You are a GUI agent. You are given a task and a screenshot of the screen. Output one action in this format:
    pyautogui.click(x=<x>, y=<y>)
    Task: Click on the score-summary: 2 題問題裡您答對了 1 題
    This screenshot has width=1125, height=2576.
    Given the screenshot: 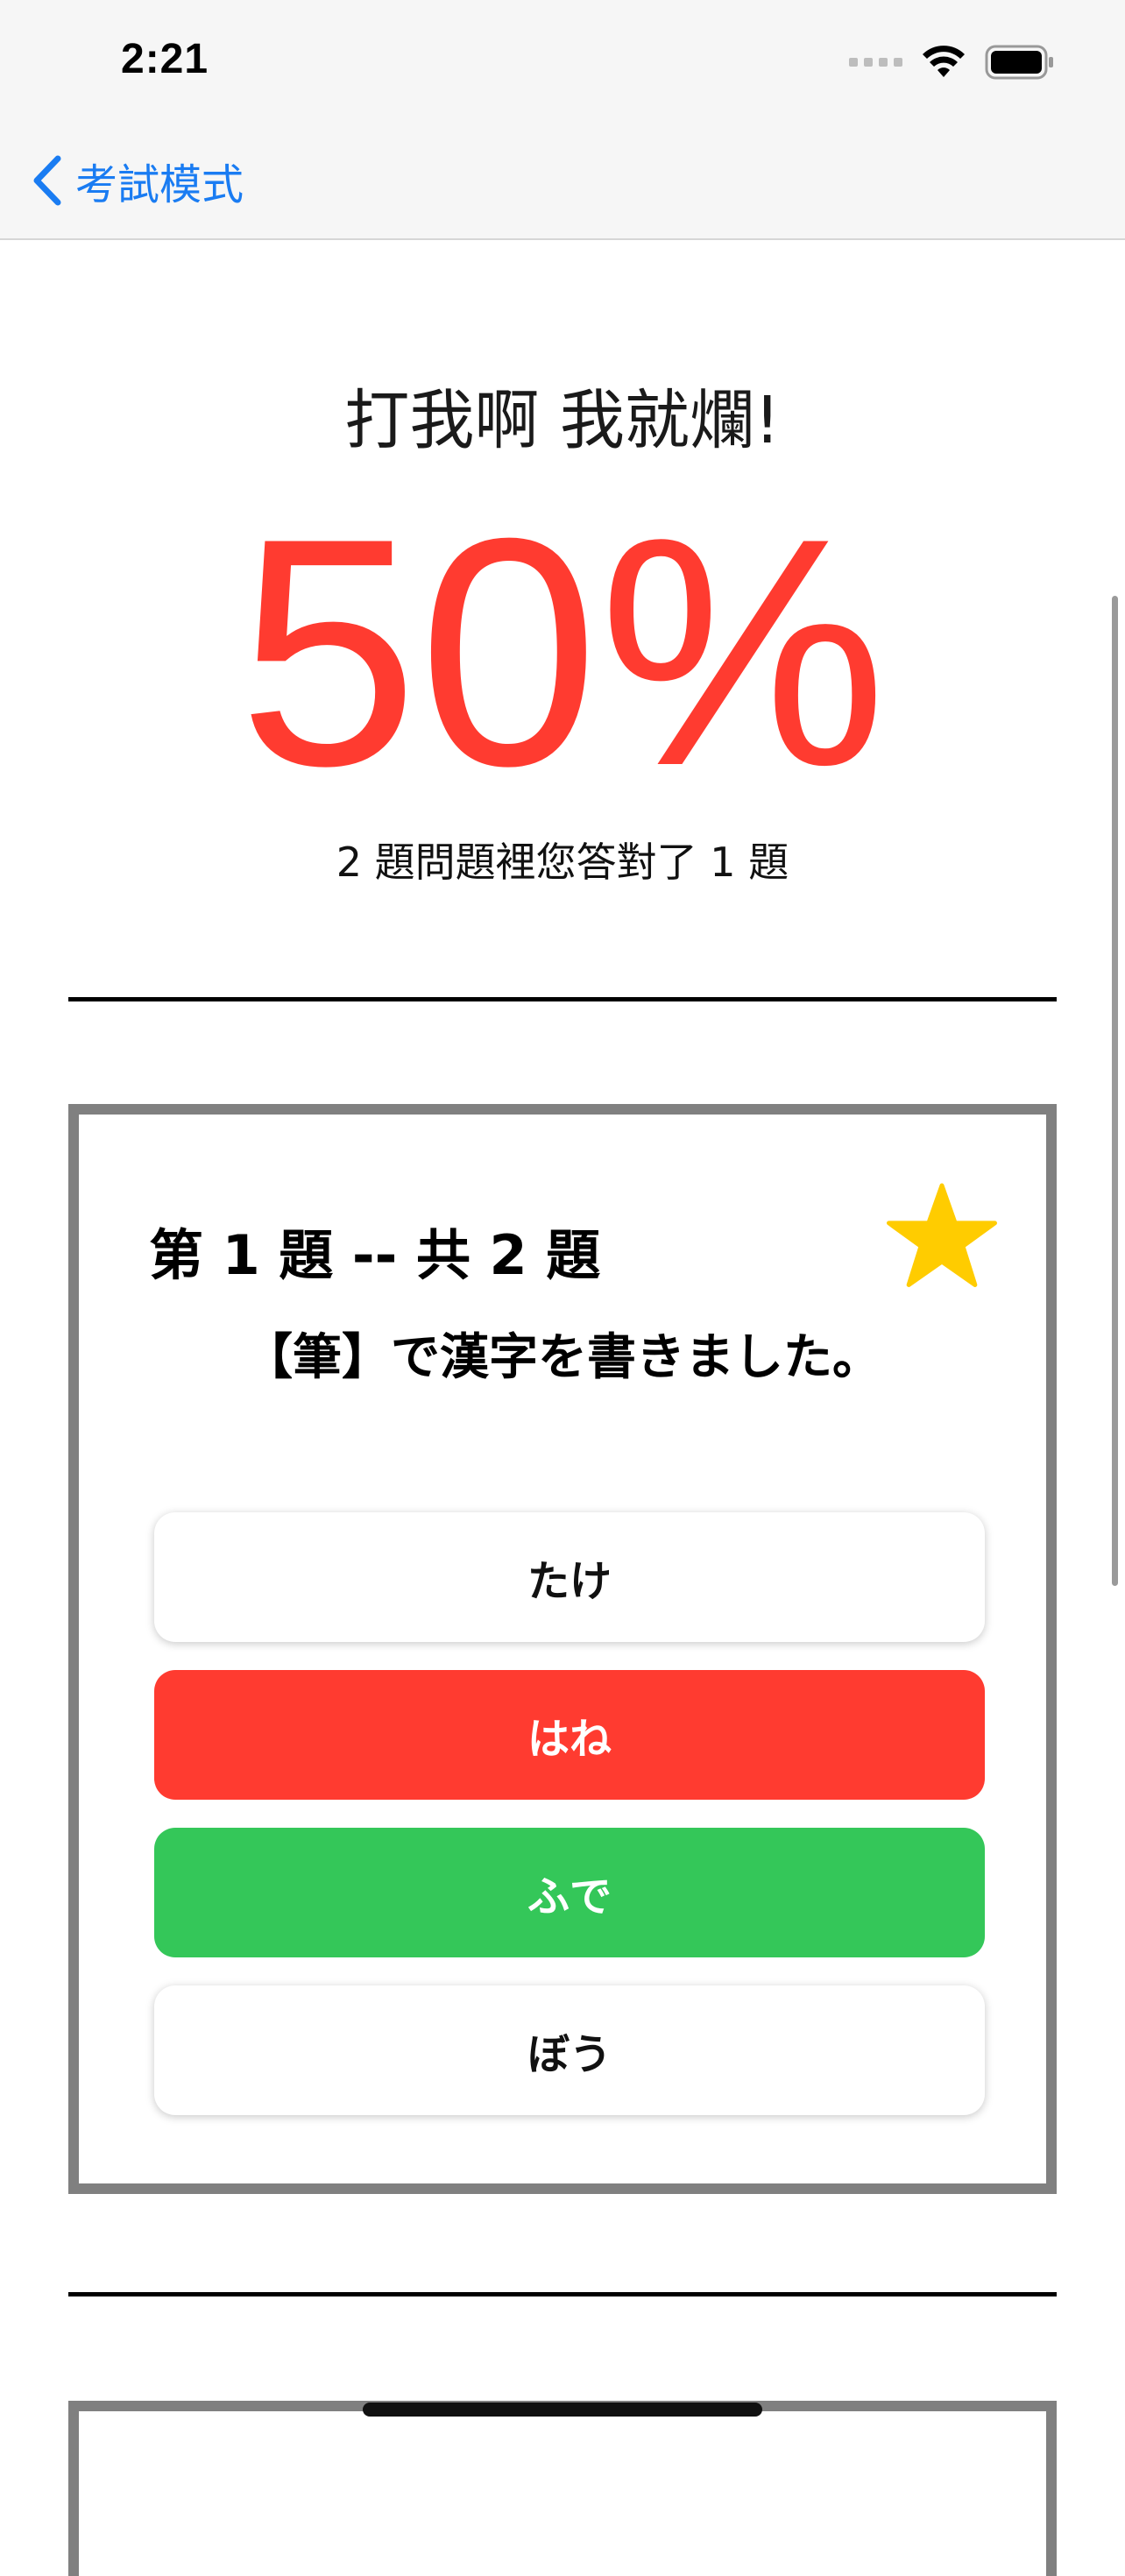 What is the action you would take?
    pyautogui.click(x=562, y=862)
    